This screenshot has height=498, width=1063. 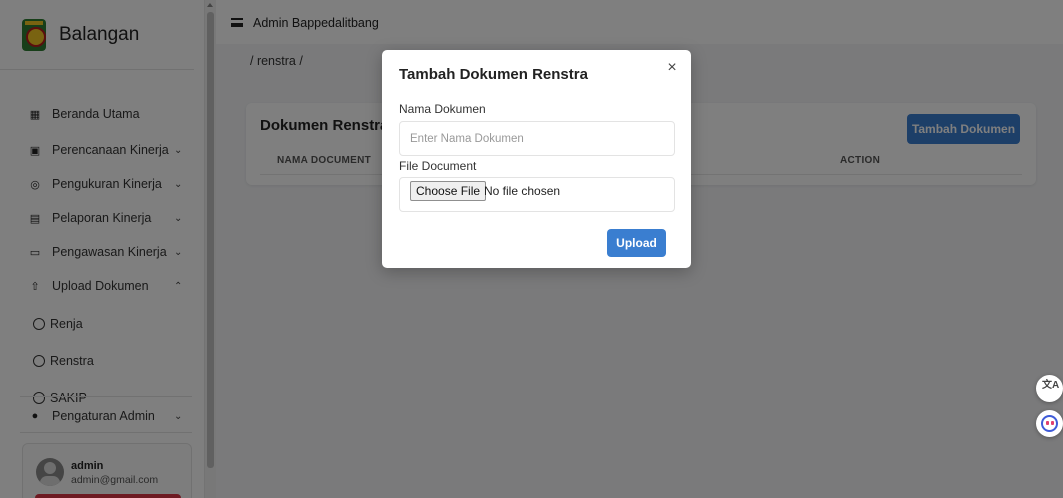 I want to click on upload-button: Upload, so click(x=636, y=243).